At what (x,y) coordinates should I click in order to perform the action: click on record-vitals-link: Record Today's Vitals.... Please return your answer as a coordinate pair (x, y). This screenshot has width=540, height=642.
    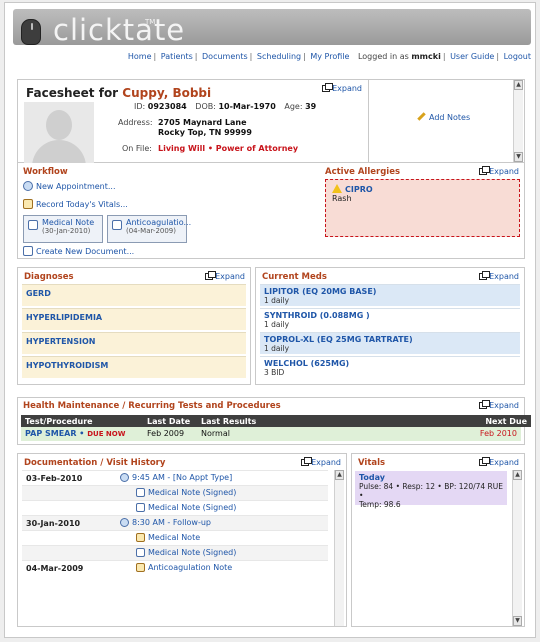
    Looking at the image, I should click on (75, 204).